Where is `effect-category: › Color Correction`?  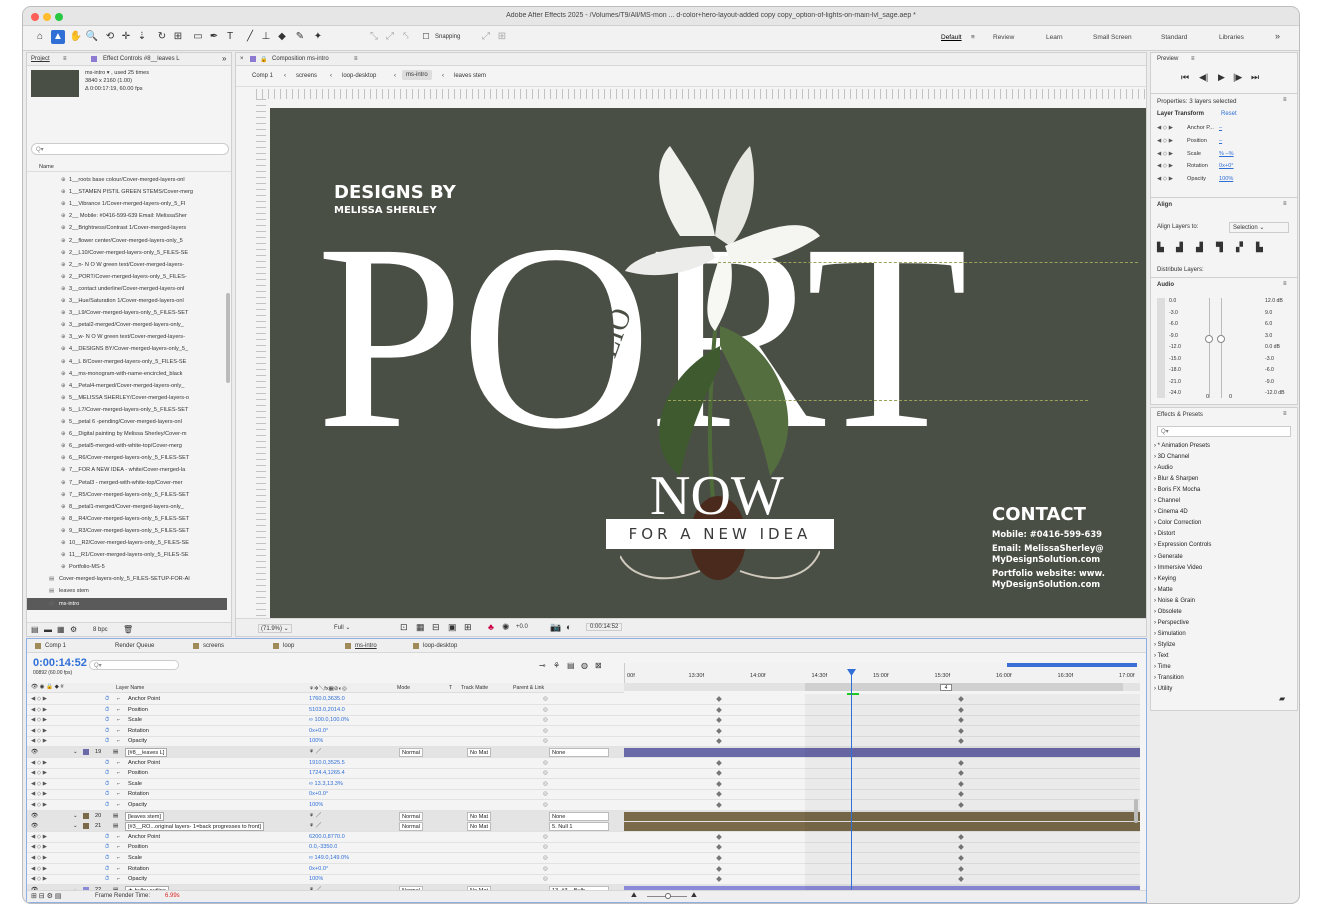
effect-category: › Color Correction is located at coordinates (1177, 523).